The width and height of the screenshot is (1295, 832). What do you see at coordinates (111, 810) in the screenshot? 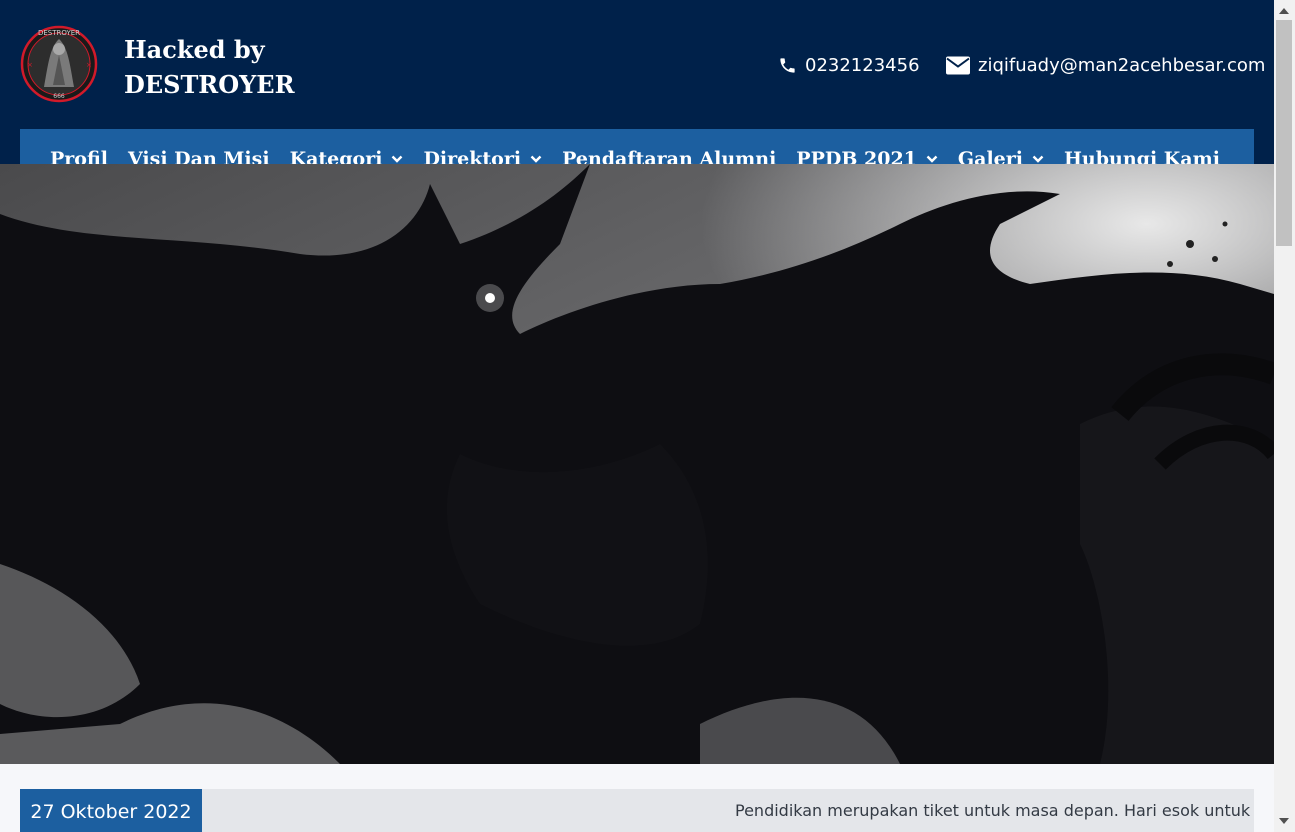
I see `ticker-date: 27 Oktober 2022` at bounding box center [111, 810].